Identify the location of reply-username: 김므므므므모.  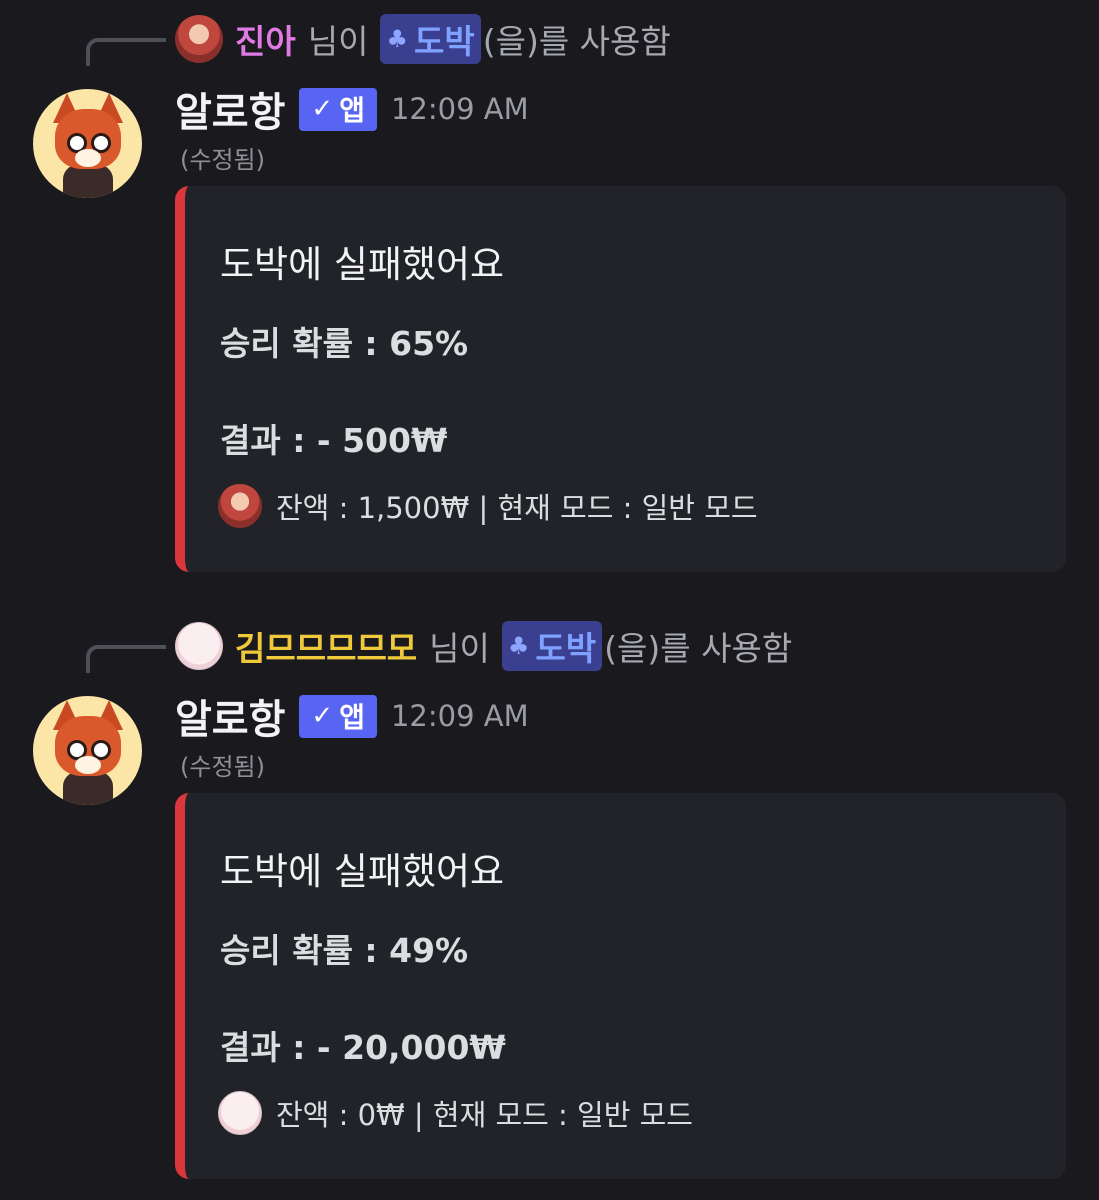
(326, 646).